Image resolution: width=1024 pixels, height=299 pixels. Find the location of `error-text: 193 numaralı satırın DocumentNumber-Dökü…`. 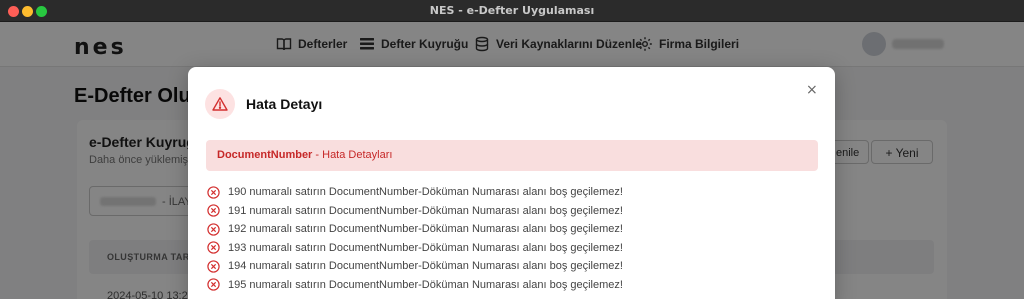

error-text: 193 numaralı satırın DocumentNumber-Dökü… is located at coordinates (425, 247).